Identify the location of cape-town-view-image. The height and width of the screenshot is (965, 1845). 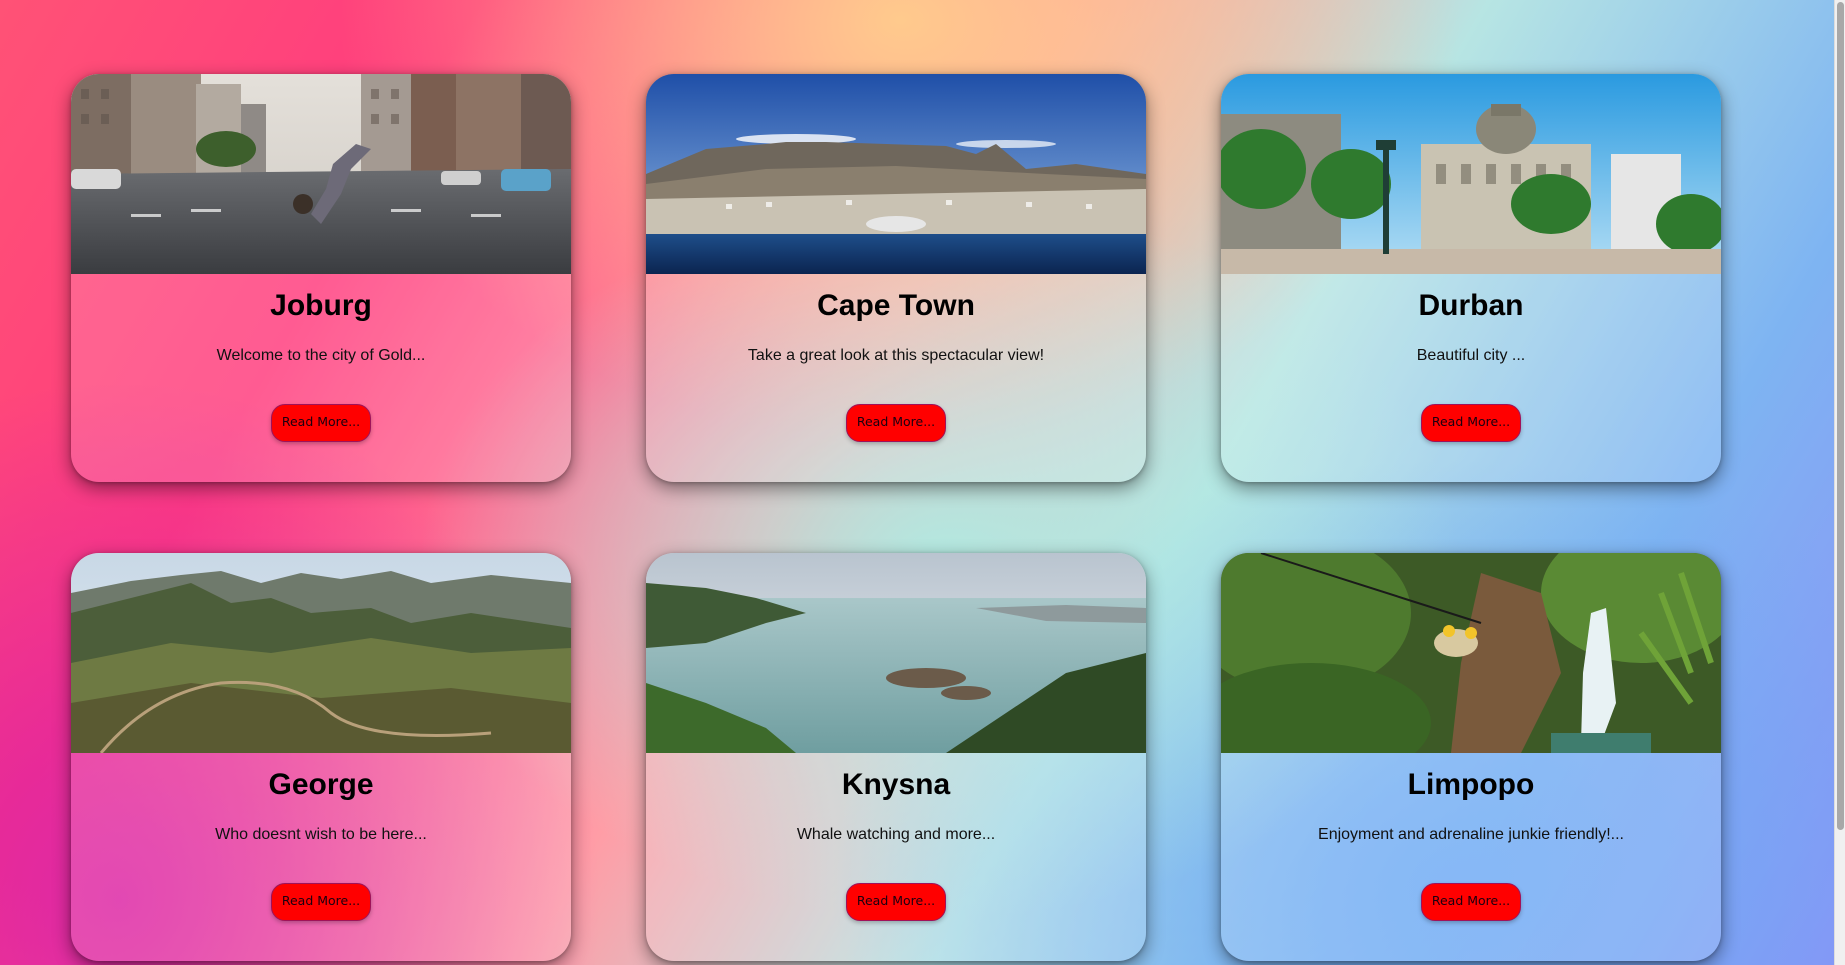
(896, 174).